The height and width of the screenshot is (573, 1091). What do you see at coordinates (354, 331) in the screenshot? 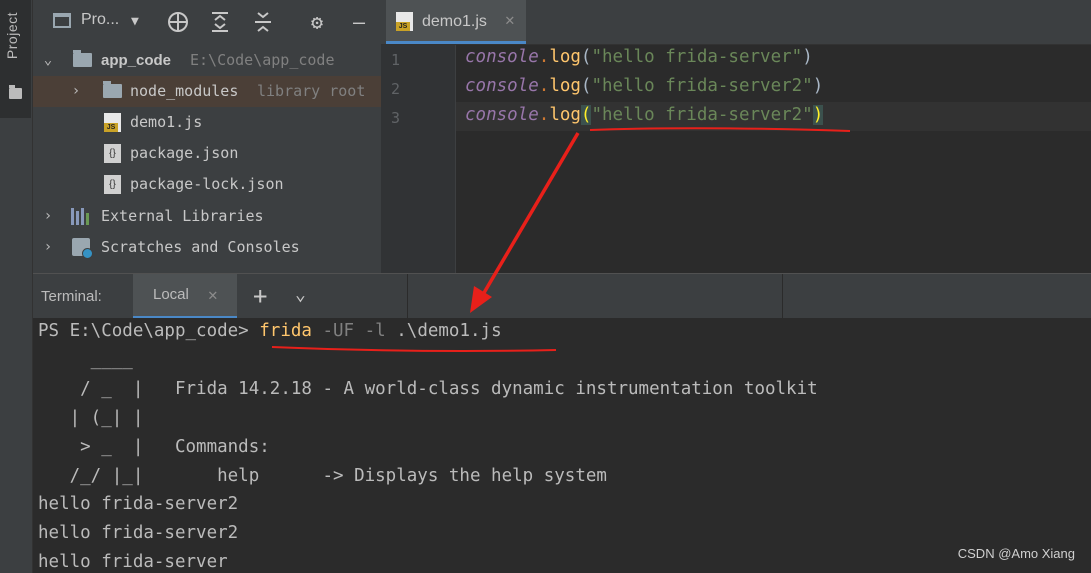
I see `command-options: -UF -l` at bounding box center [354, 331].